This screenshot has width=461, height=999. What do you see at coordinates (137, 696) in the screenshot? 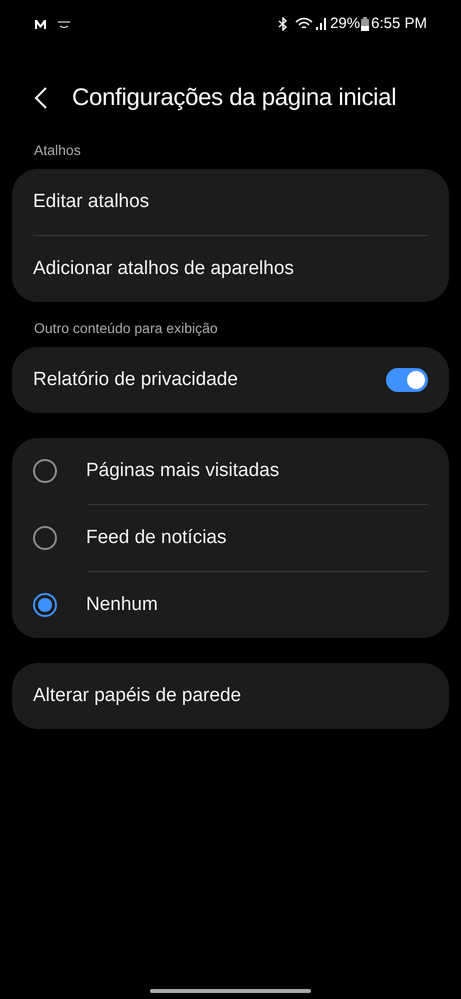
I see `setting-label: Alterar papéis de parede` at bounding box center [137, 696].